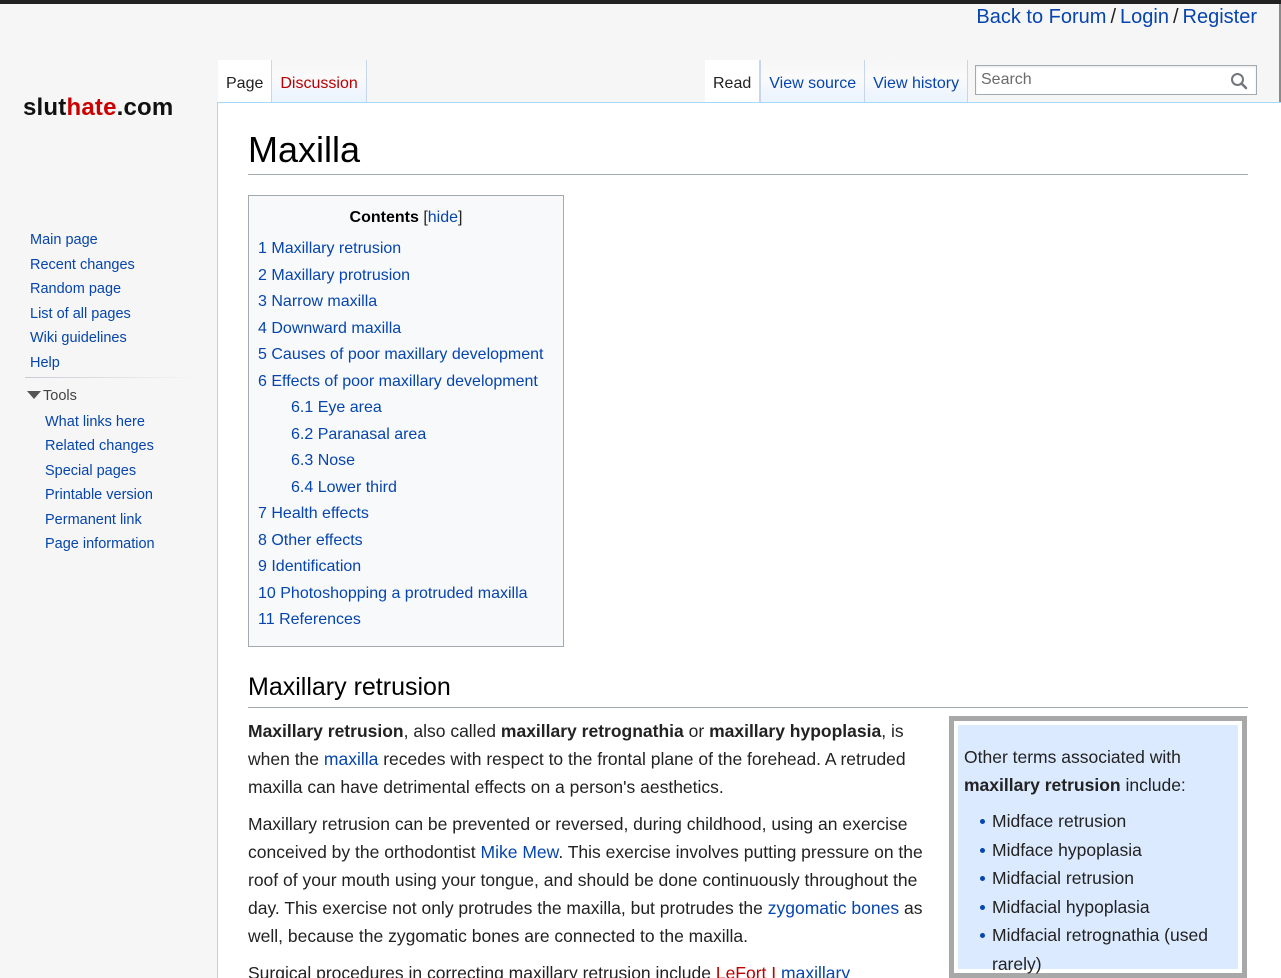 This screenshot has height=978, width=1281. What do you see at coordinates (302, 460) in the screenshot?
I see `toc-number: 6.3` at bounding box center [302, 460].